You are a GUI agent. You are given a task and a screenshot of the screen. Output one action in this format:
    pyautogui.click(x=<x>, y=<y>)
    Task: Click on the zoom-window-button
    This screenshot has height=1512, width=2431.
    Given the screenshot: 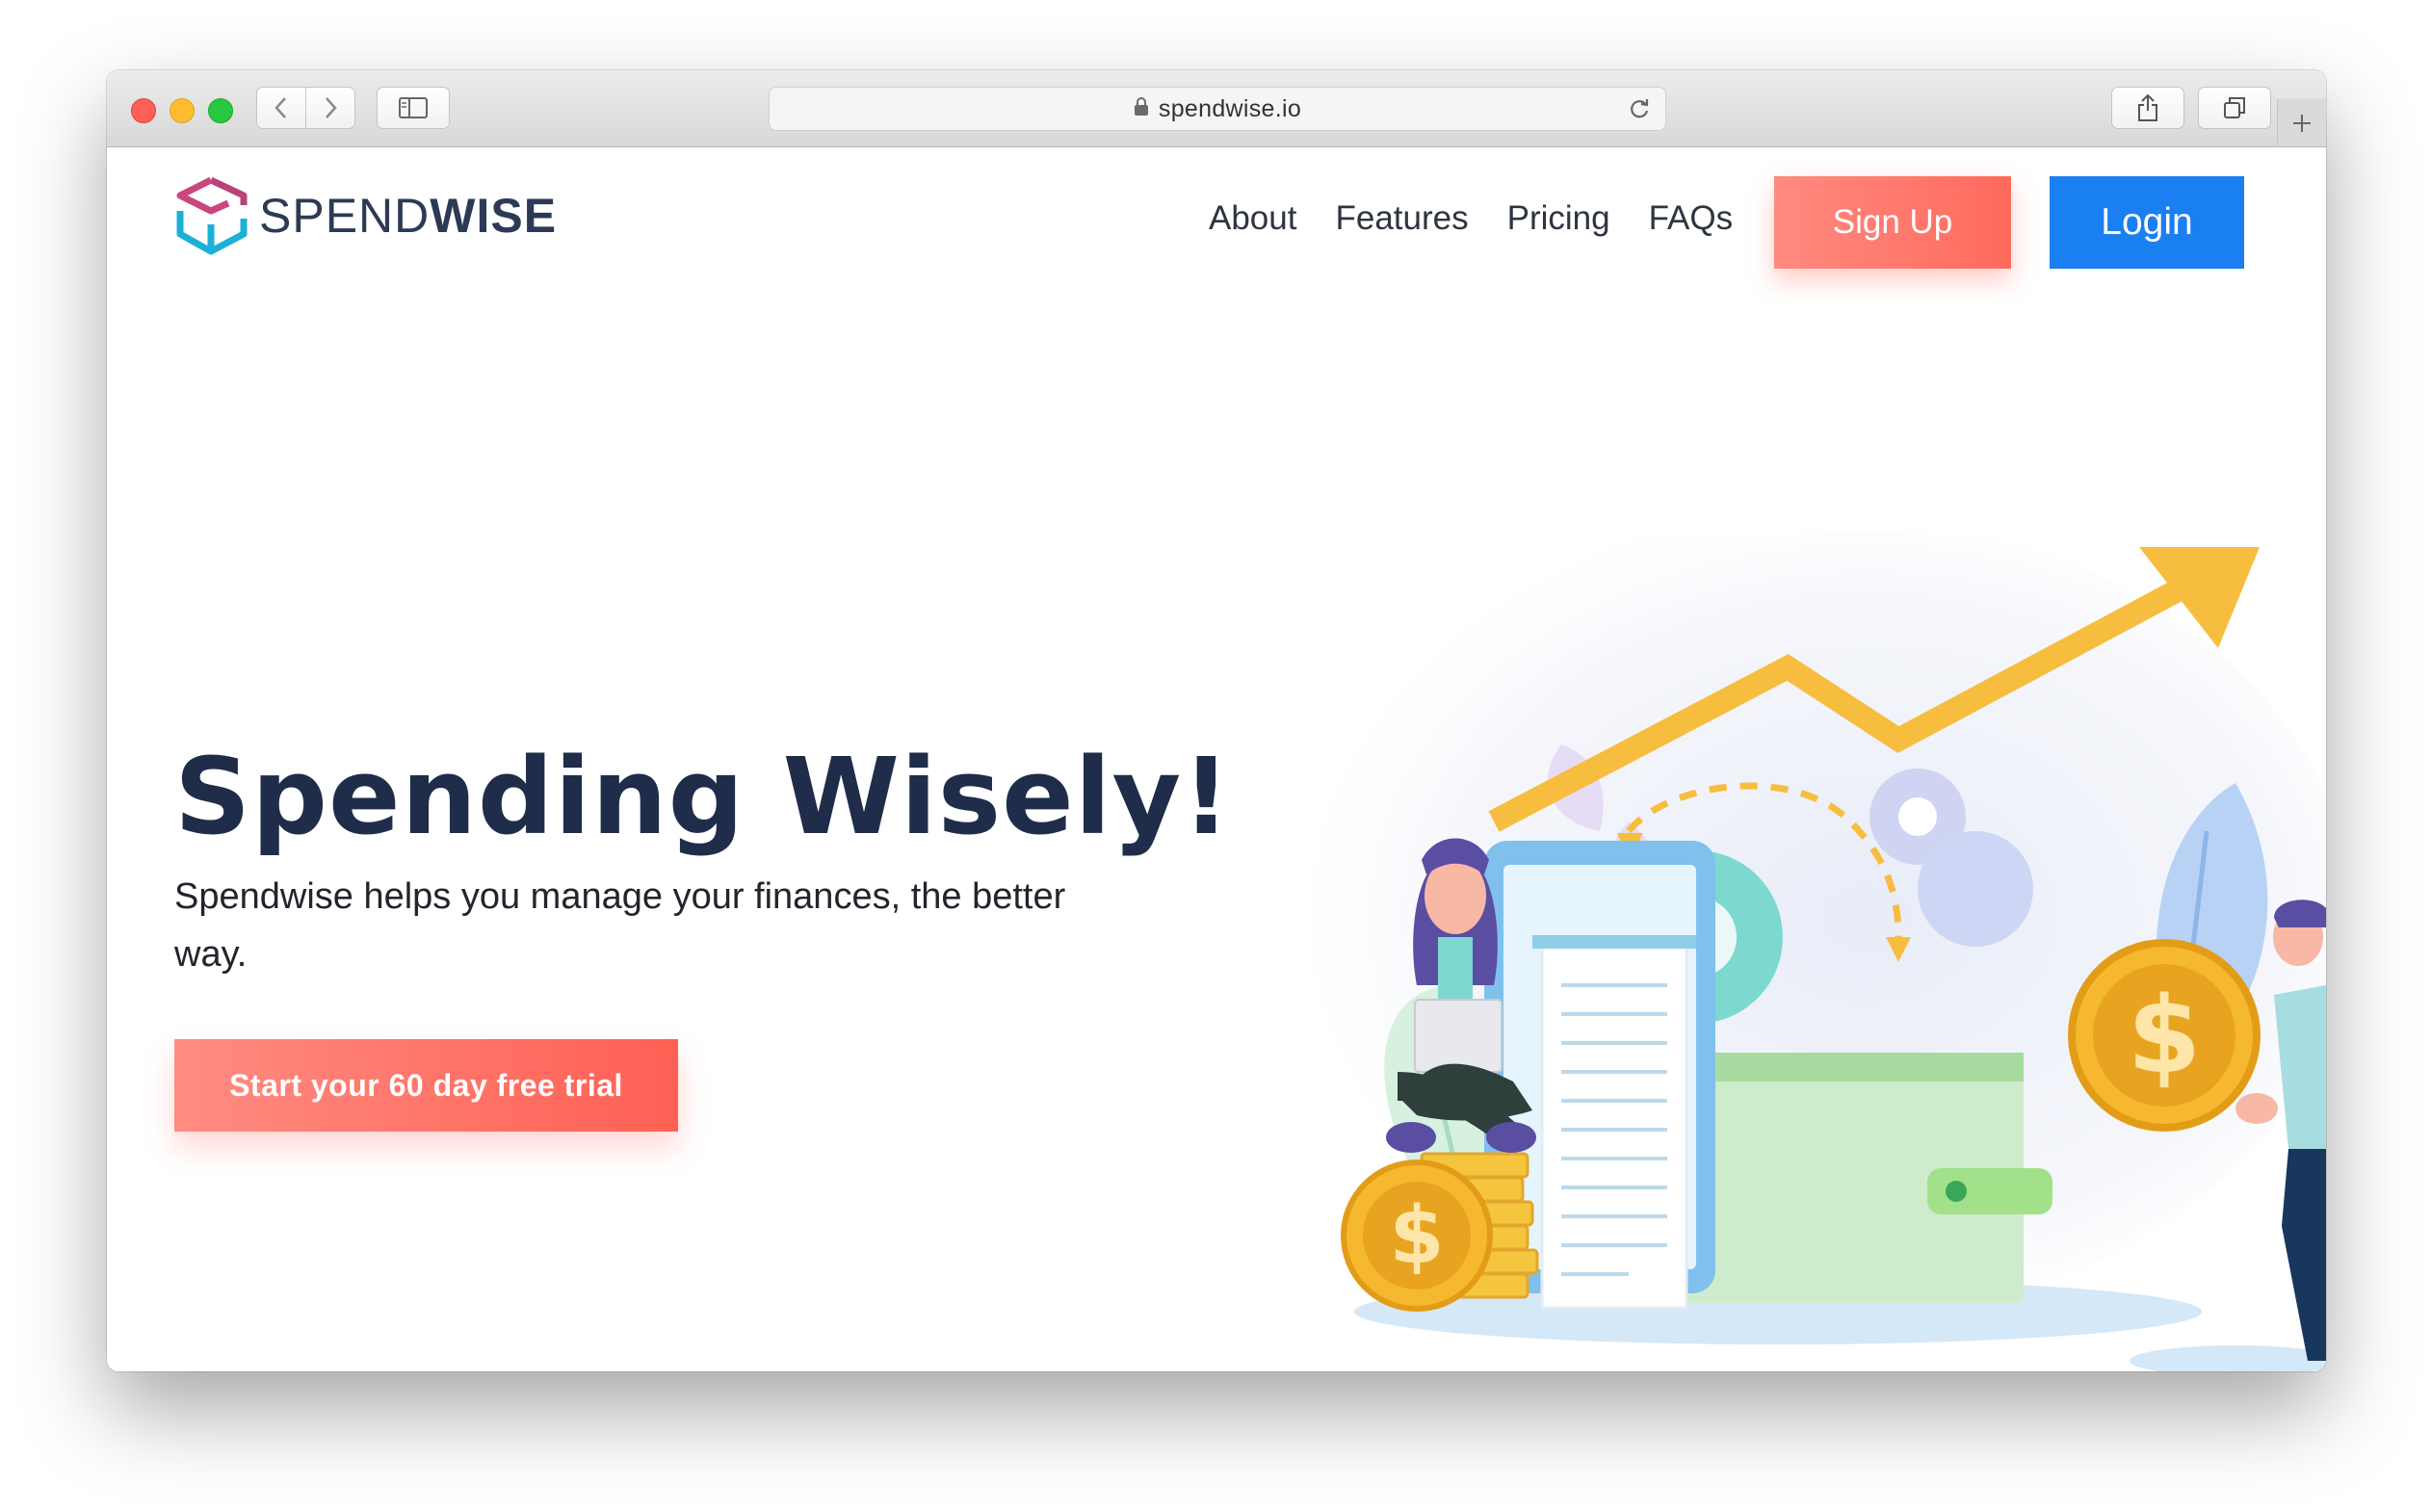 What is the action you would take?
    pyautogui.click(x=220, y=111)
    